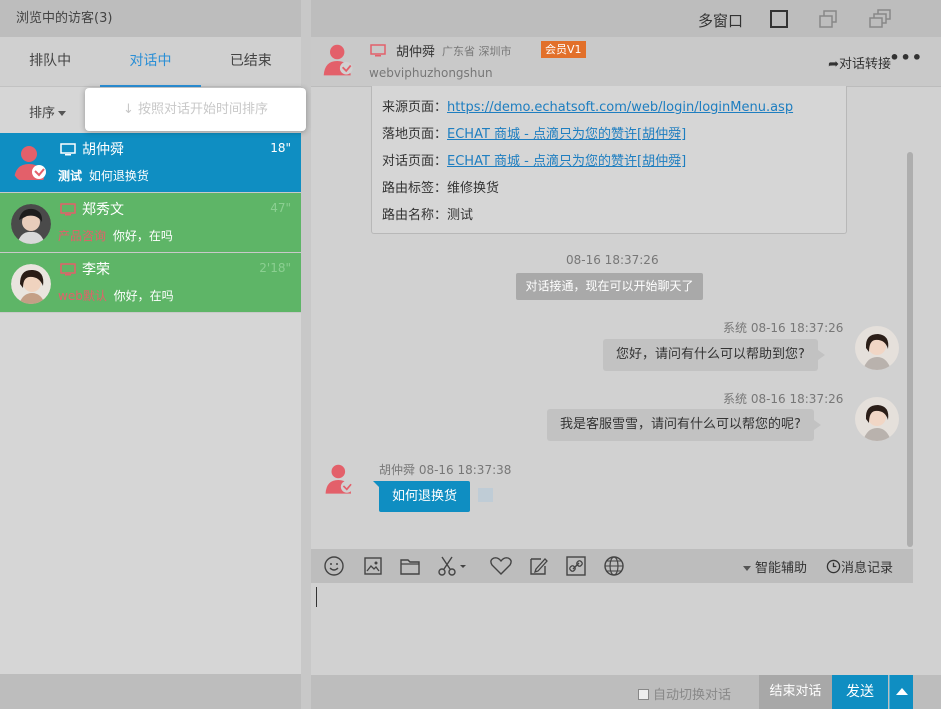 Image resolution: width=941 pixels, height=709 pixels. What do you see at coordinates (626, 18) in the screenshot?
I see `window-topbar: 多窗口` at bounding box center [626, 18].